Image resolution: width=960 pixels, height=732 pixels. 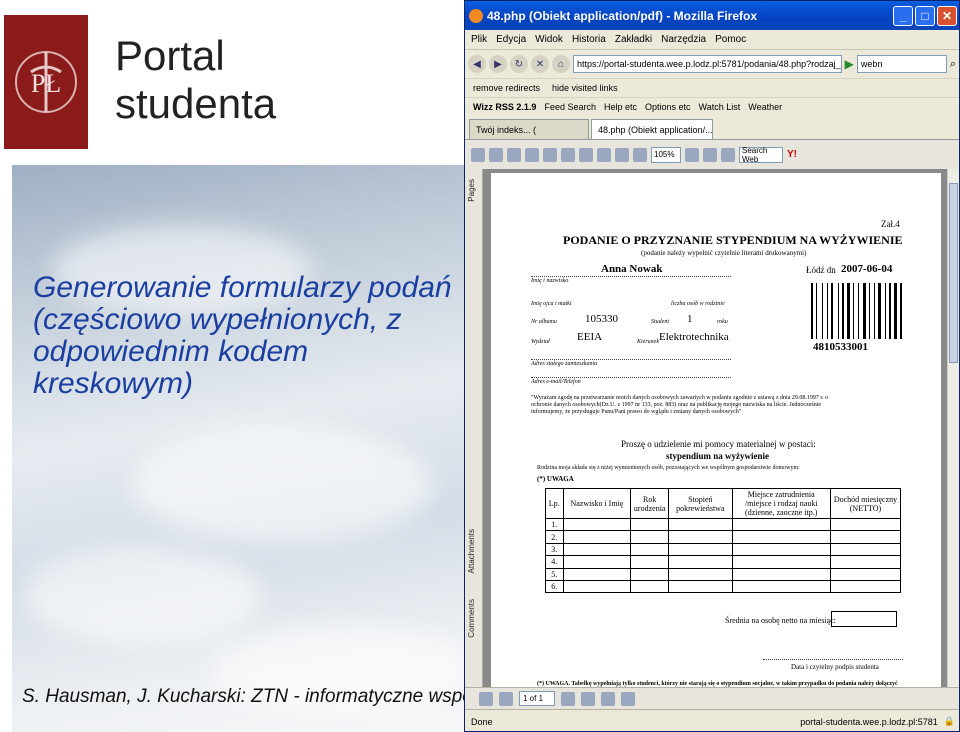 I want to click on menu-item-view: Widok, so click(x=549, y=39).